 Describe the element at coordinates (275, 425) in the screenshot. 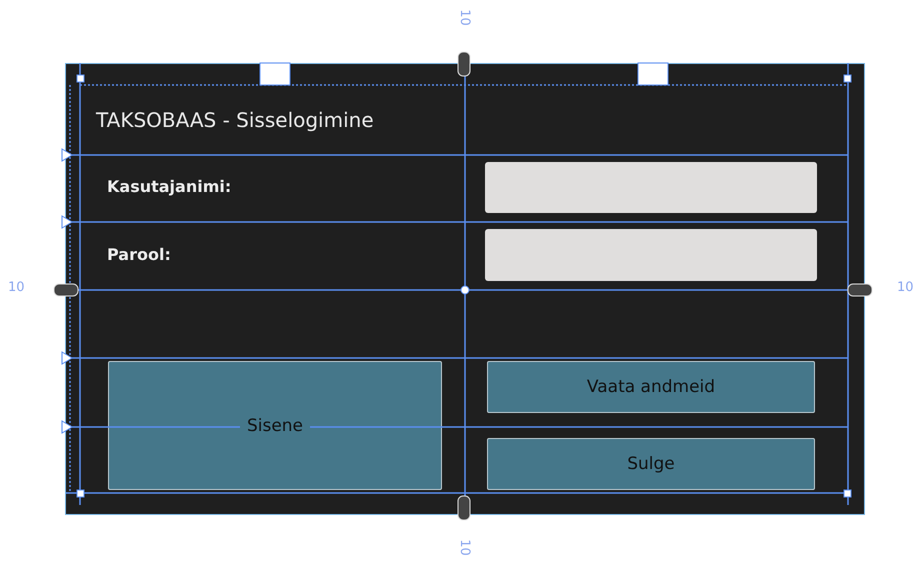

I see `action-button: Sisene` at that location.